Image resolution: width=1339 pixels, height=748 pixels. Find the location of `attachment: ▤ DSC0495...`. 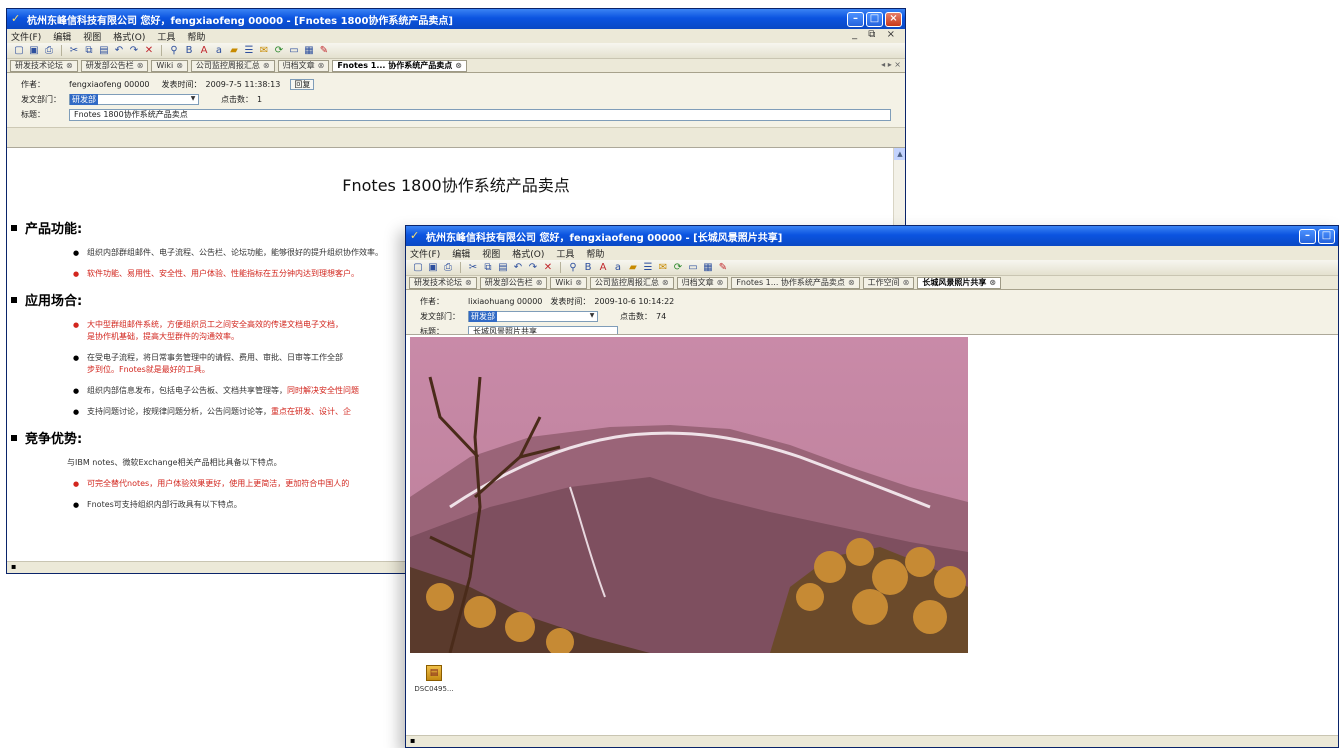

attachment: ▤ DSC0495... is located at coordinates (434, 679).